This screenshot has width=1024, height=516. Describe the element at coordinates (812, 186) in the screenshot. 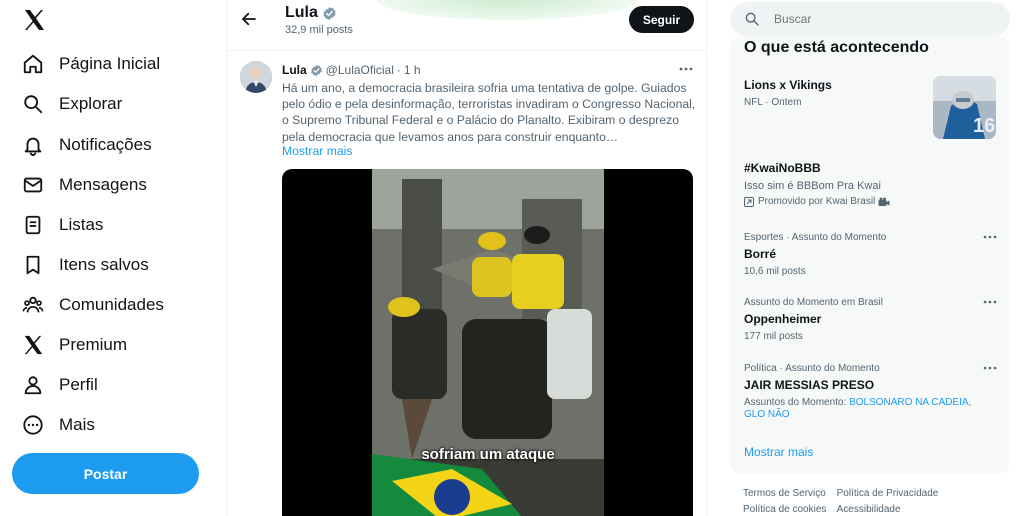

I see `trend-subtitle: Isso sim é BBBom Pra Kwai` at that location.